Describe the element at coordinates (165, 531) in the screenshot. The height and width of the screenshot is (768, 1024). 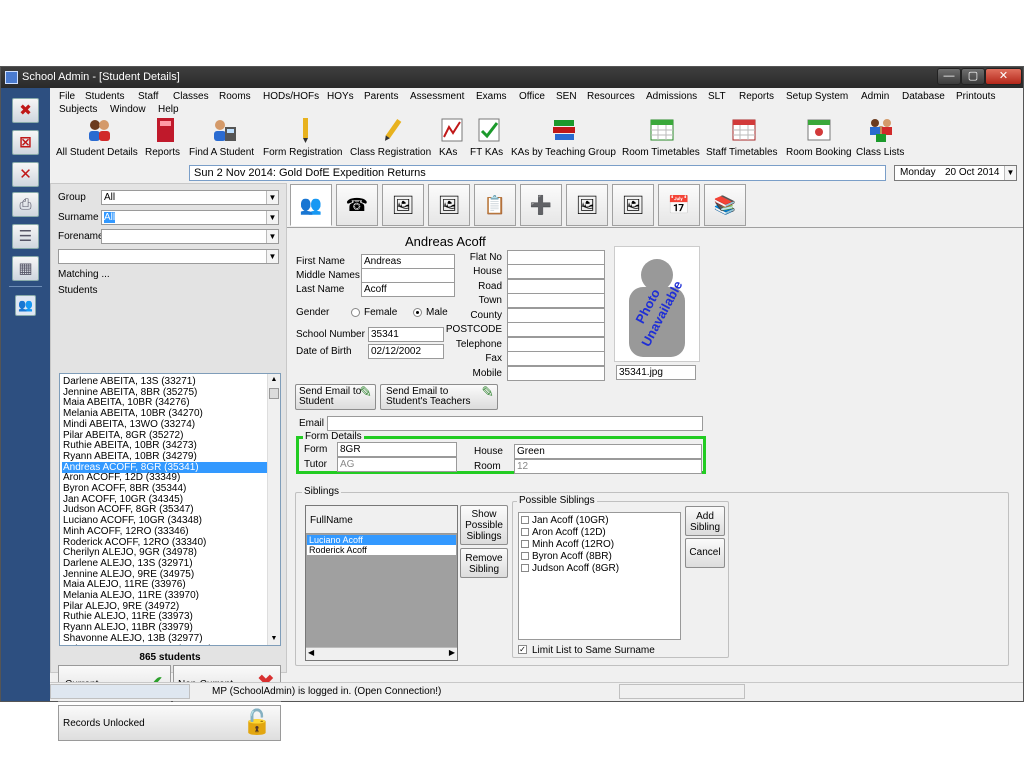
I see `student-list-item: Minh ACOFF, 12RO (33346)` at that location.